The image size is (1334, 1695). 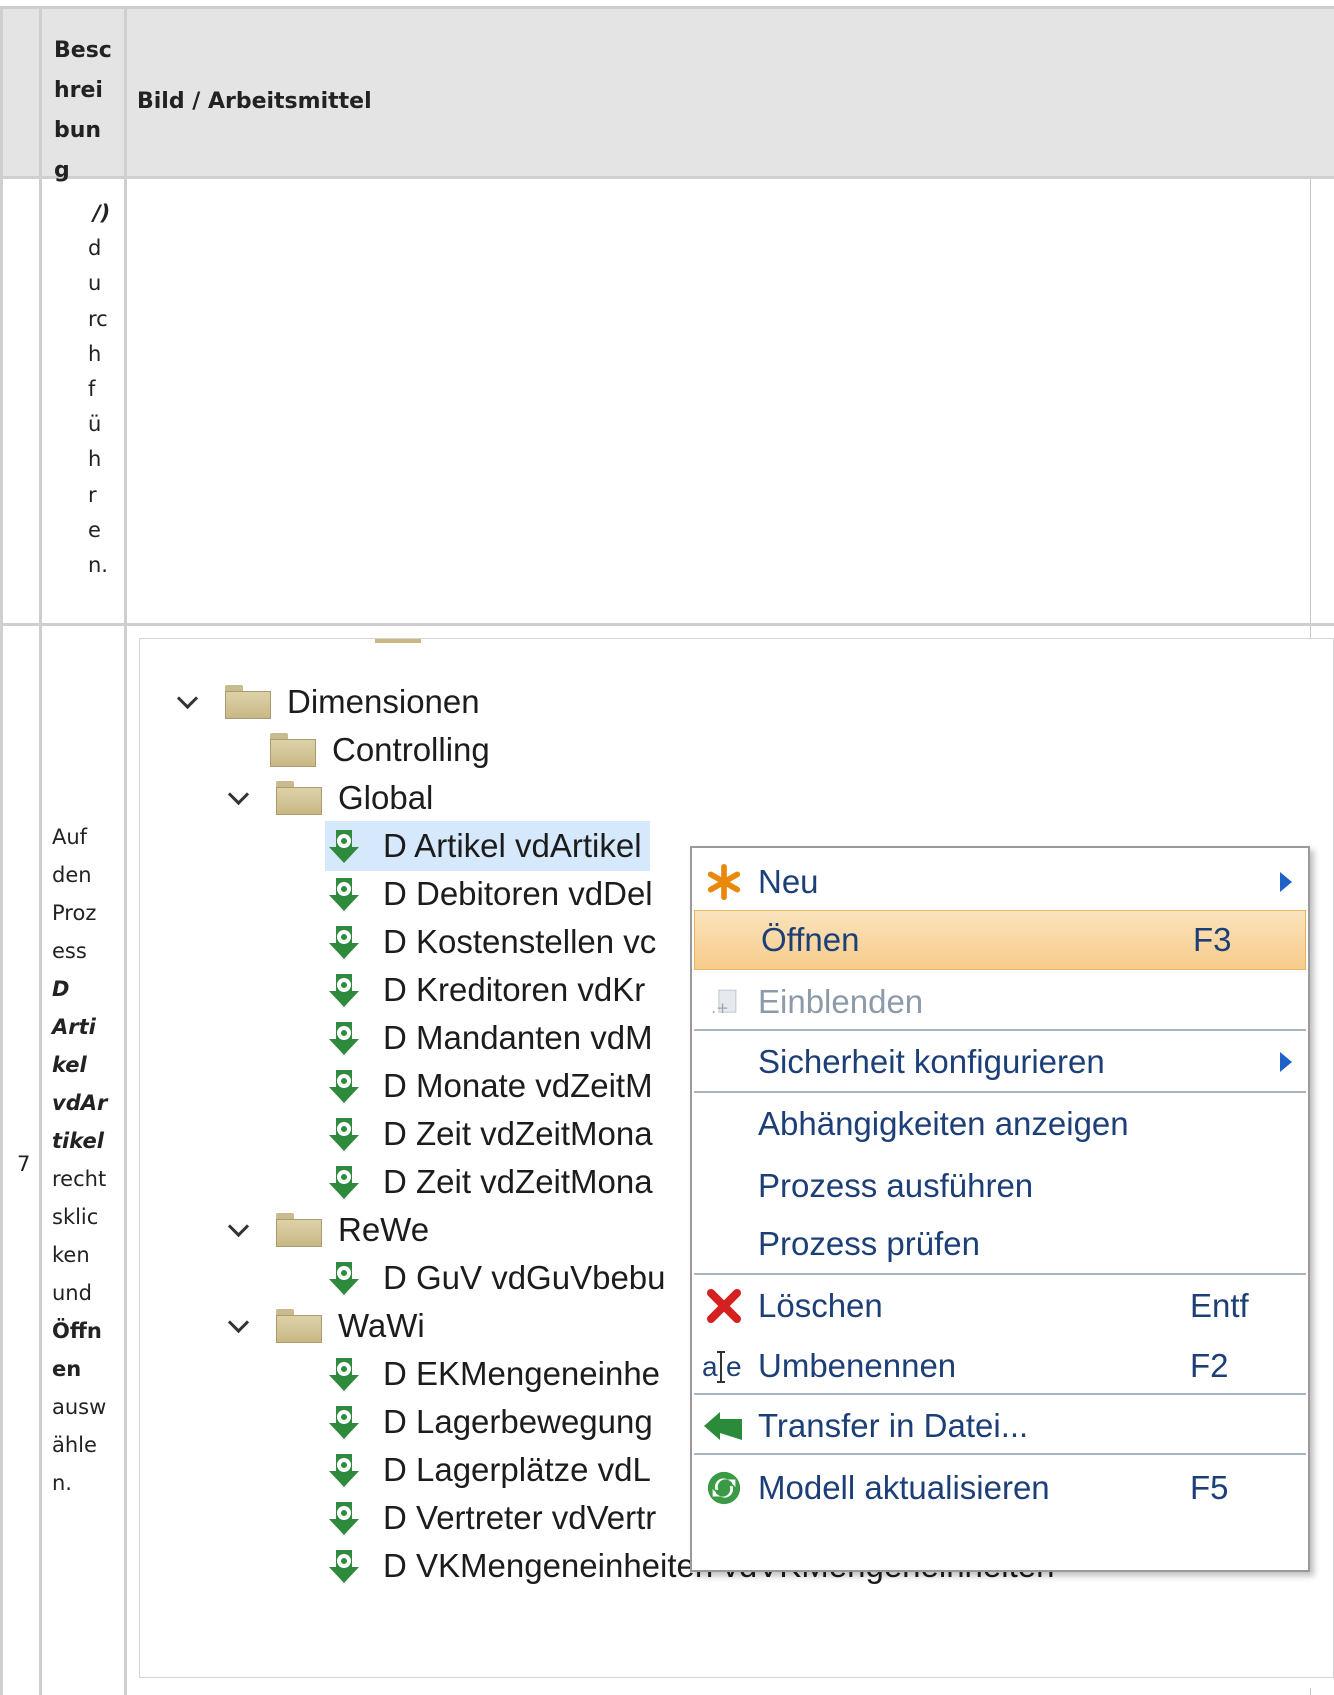 What do you see at coordinates (724, 1366) in the screenshot?
I see `rename-icon: ae` at bounding box center [724, 1366].